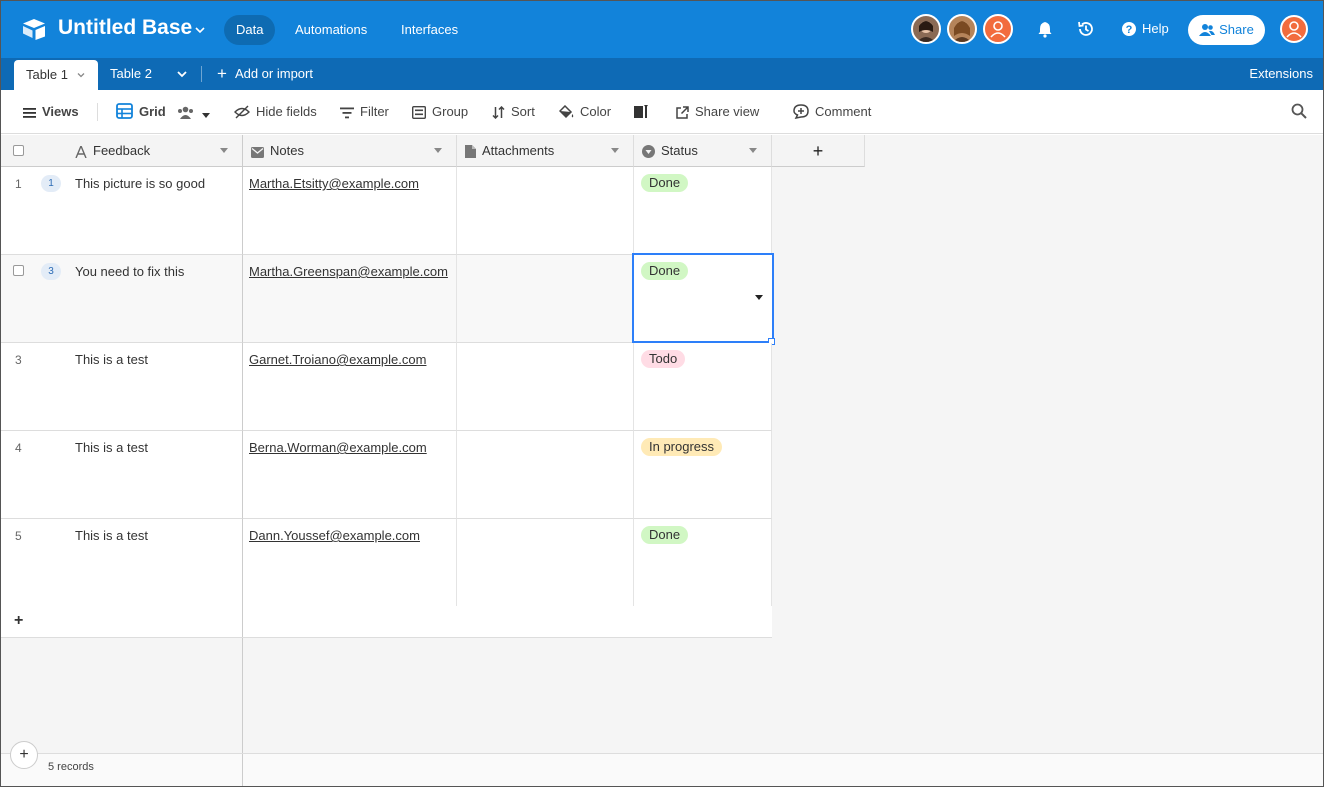  What do you see at coordinates (348, 271) in the screenshot?
I see `email-link: Martha.Greenspan@example.com` at bounding box center [348, 271].